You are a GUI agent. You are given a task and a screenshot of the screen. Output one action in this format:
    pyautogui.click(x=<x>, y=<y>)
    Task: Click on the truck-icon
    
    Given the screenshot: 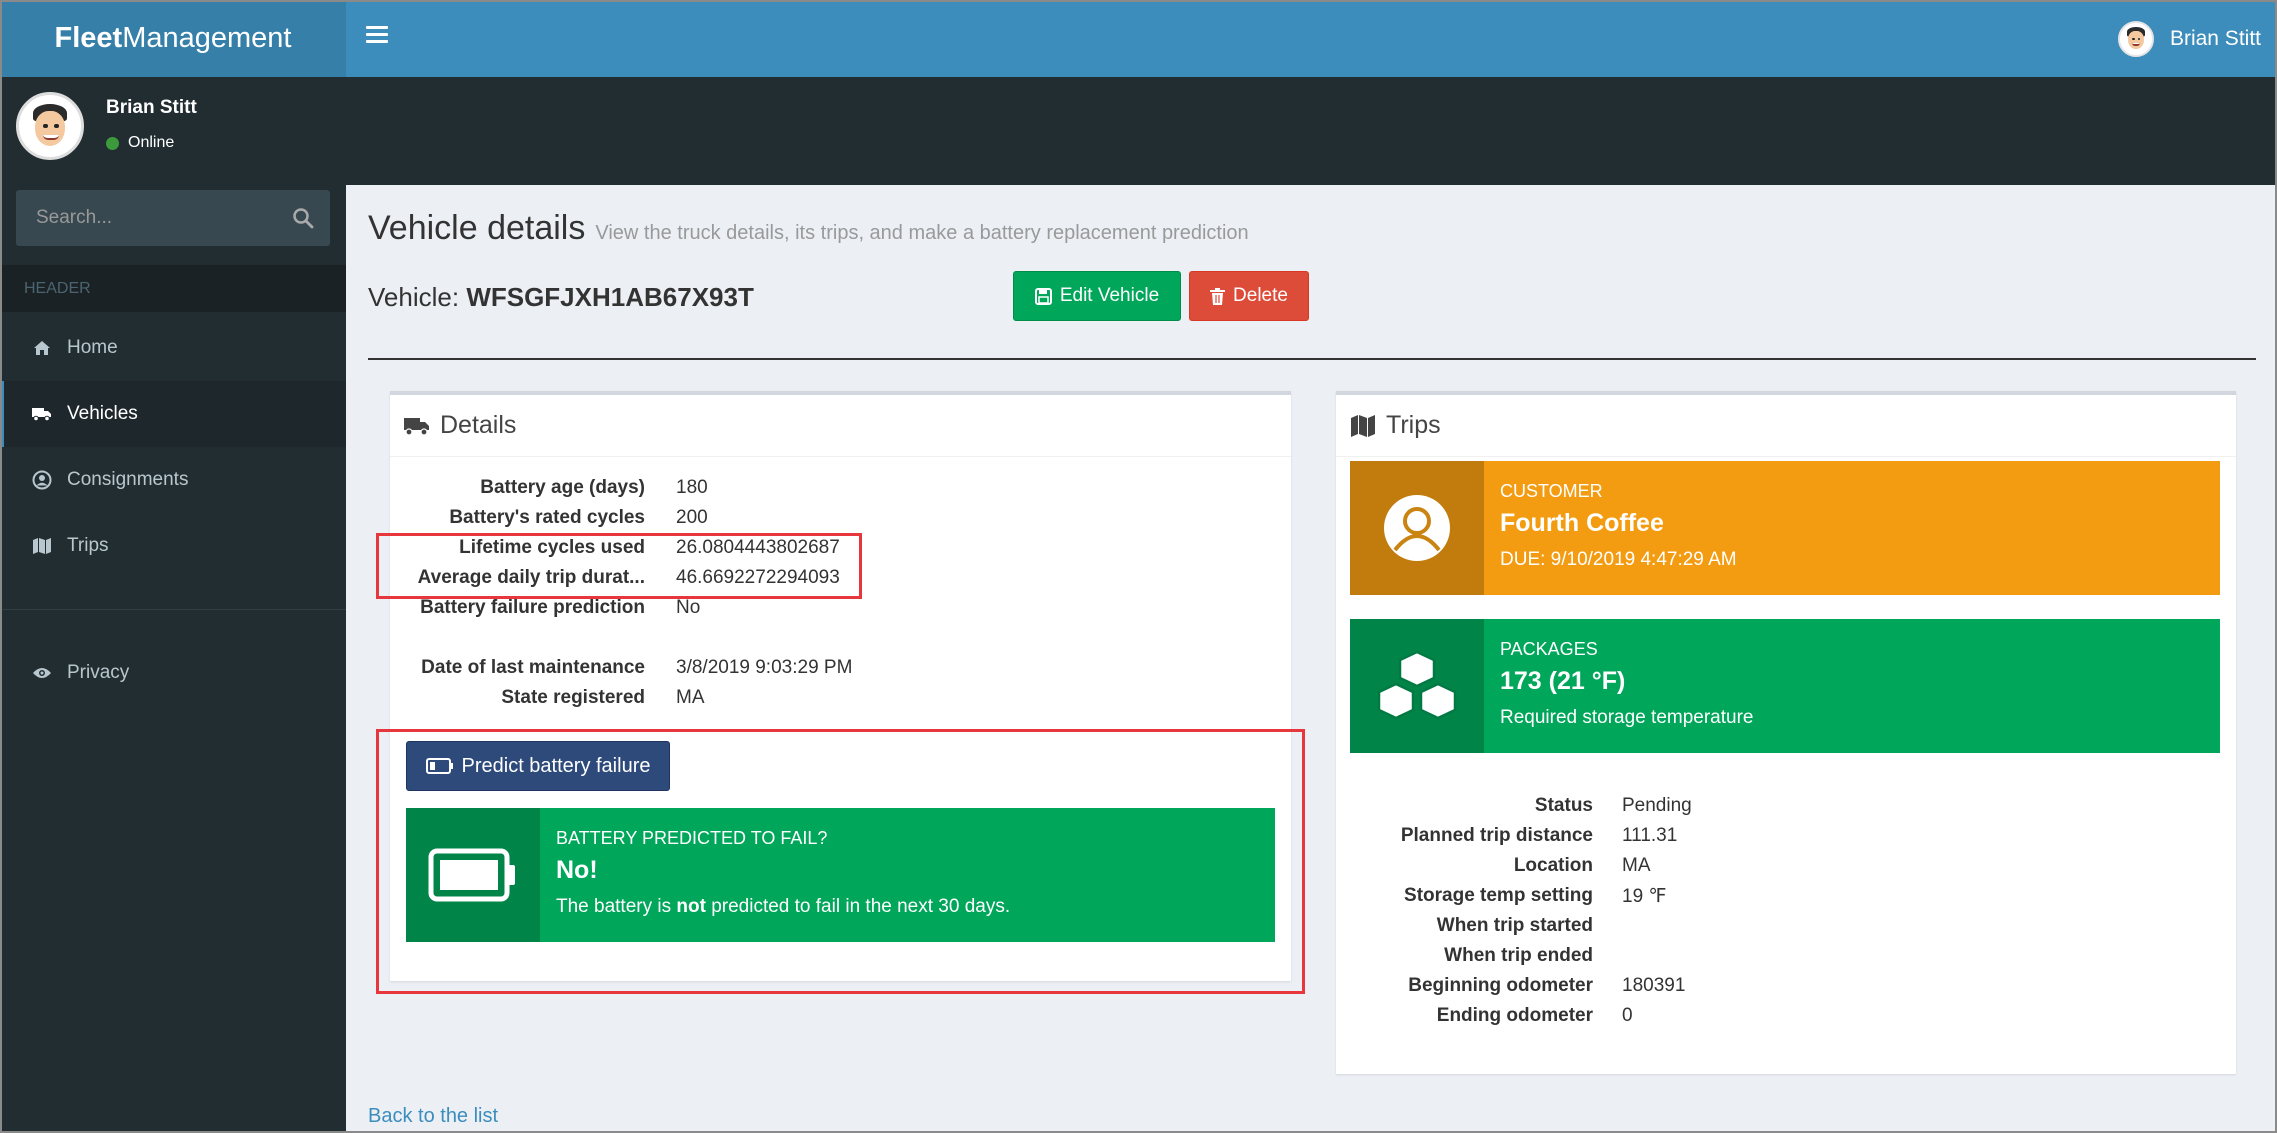 What is the action you would take?
    pyautogui.click(x=42, y=414)
    